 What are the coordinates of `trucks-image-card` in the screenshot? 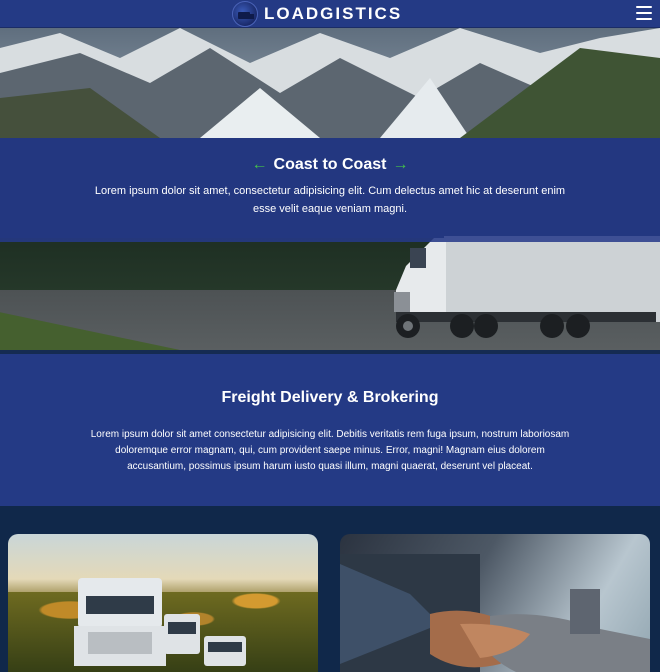 It's located at (163, 603).